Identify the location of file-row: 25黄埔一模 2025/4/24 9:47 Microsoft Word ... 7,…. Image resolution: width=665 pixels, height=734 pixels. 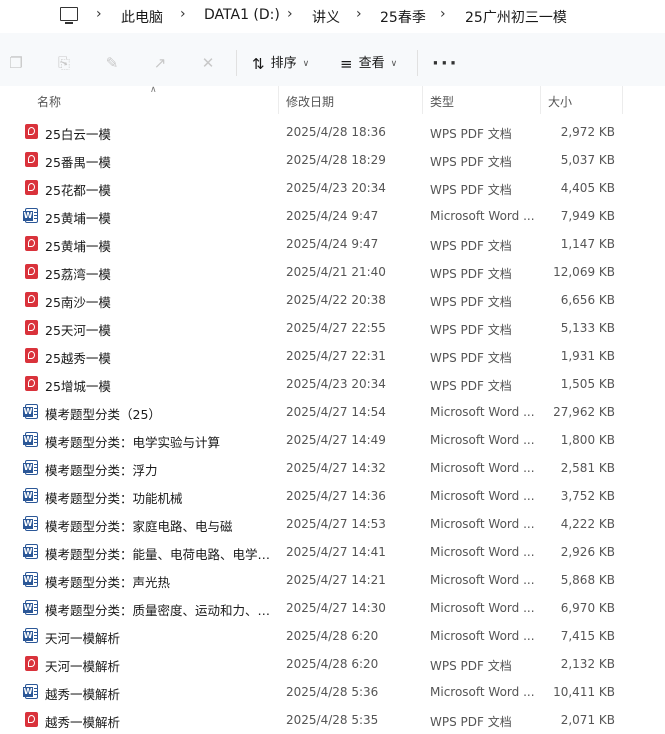
(332, 216).